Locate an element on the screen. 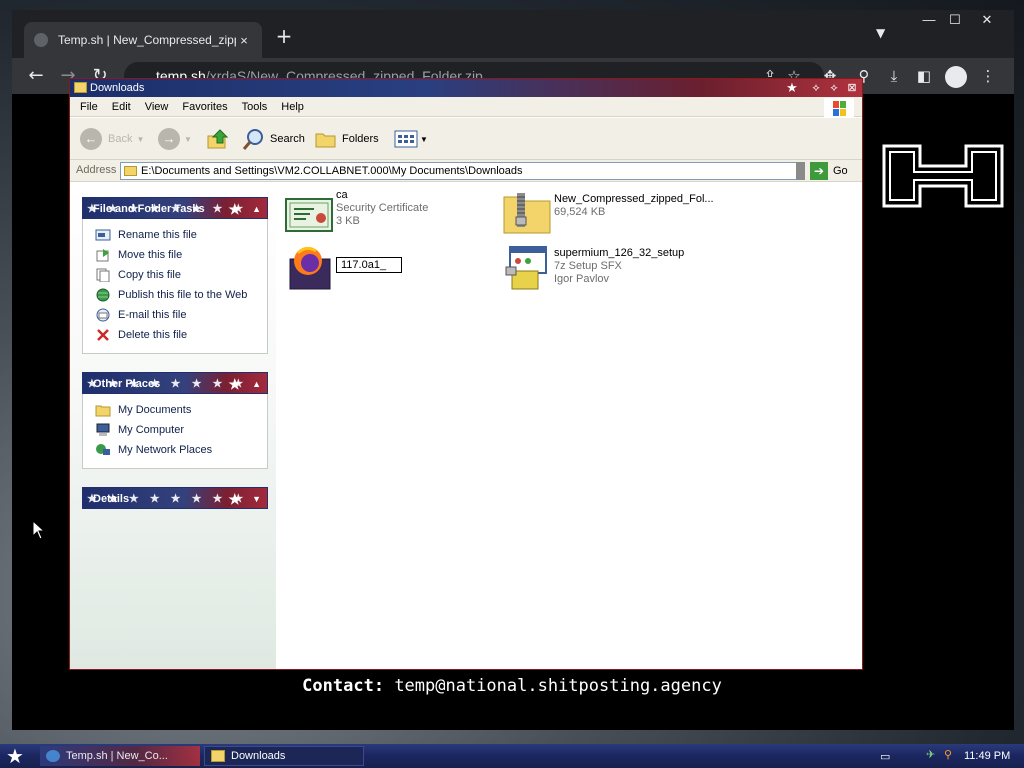  side-panel-icon: ◧ is located at coordinates (924, 76).